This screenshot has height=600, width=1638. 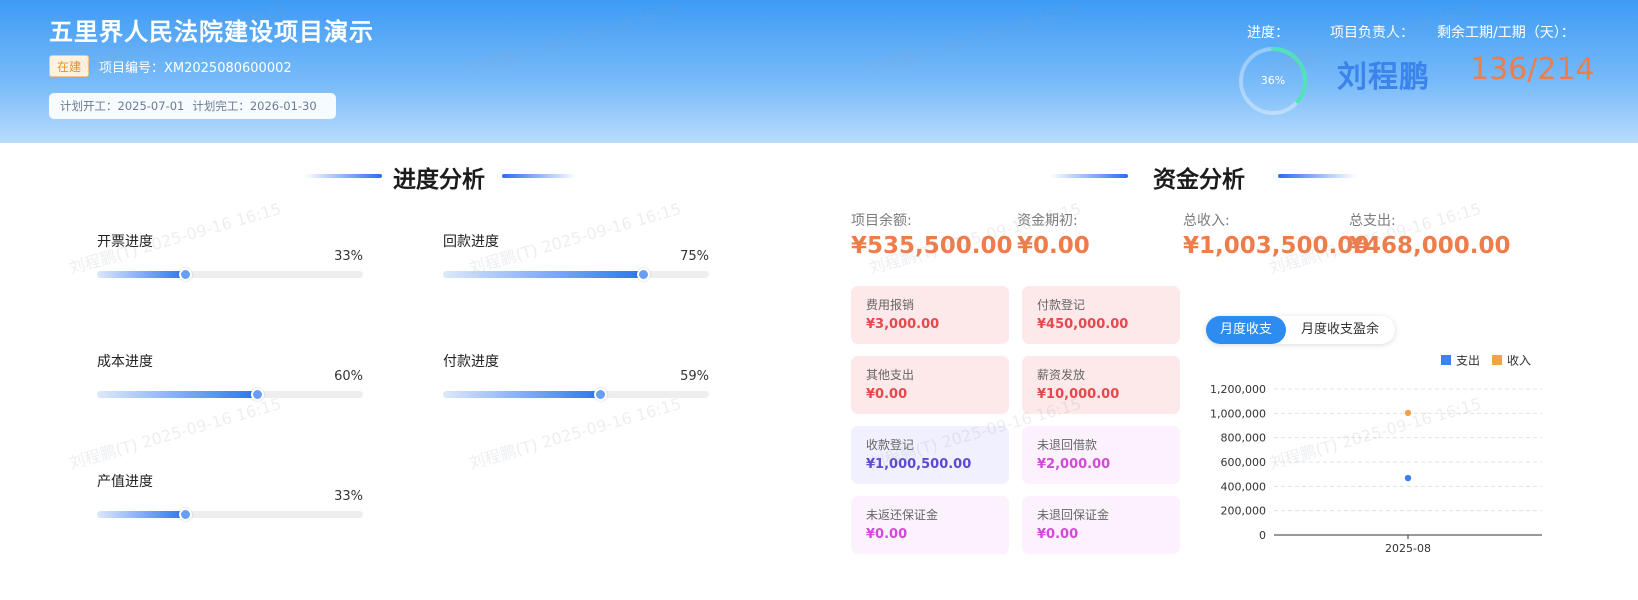 What do you see at coordinates (1246, 330) in the screenshot?
I see `tab-monthly-income-expense: 月度收支` at bounding box center [1246, 330].